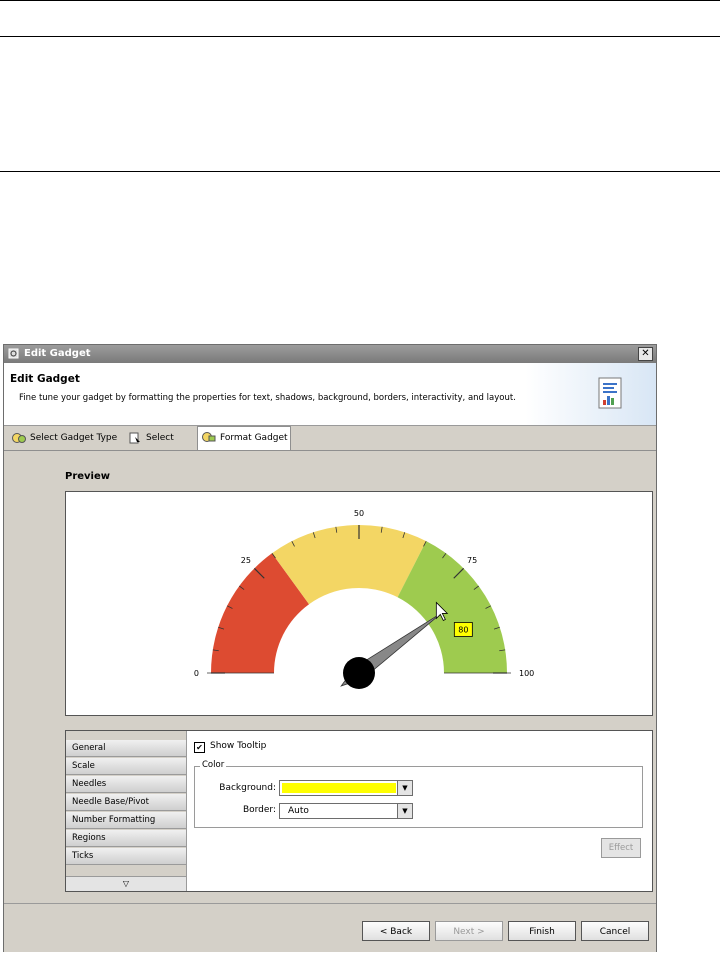  What do you see at coordinates (542, 931) in the screenshot?
I see `finish-button: Finish` at bounding box center [542, 931].